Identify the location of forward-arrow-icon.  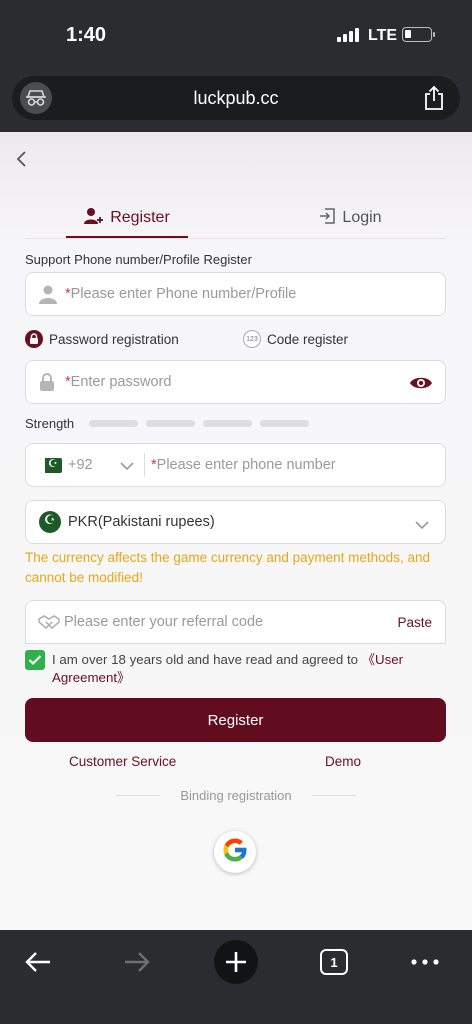
(137, 962).